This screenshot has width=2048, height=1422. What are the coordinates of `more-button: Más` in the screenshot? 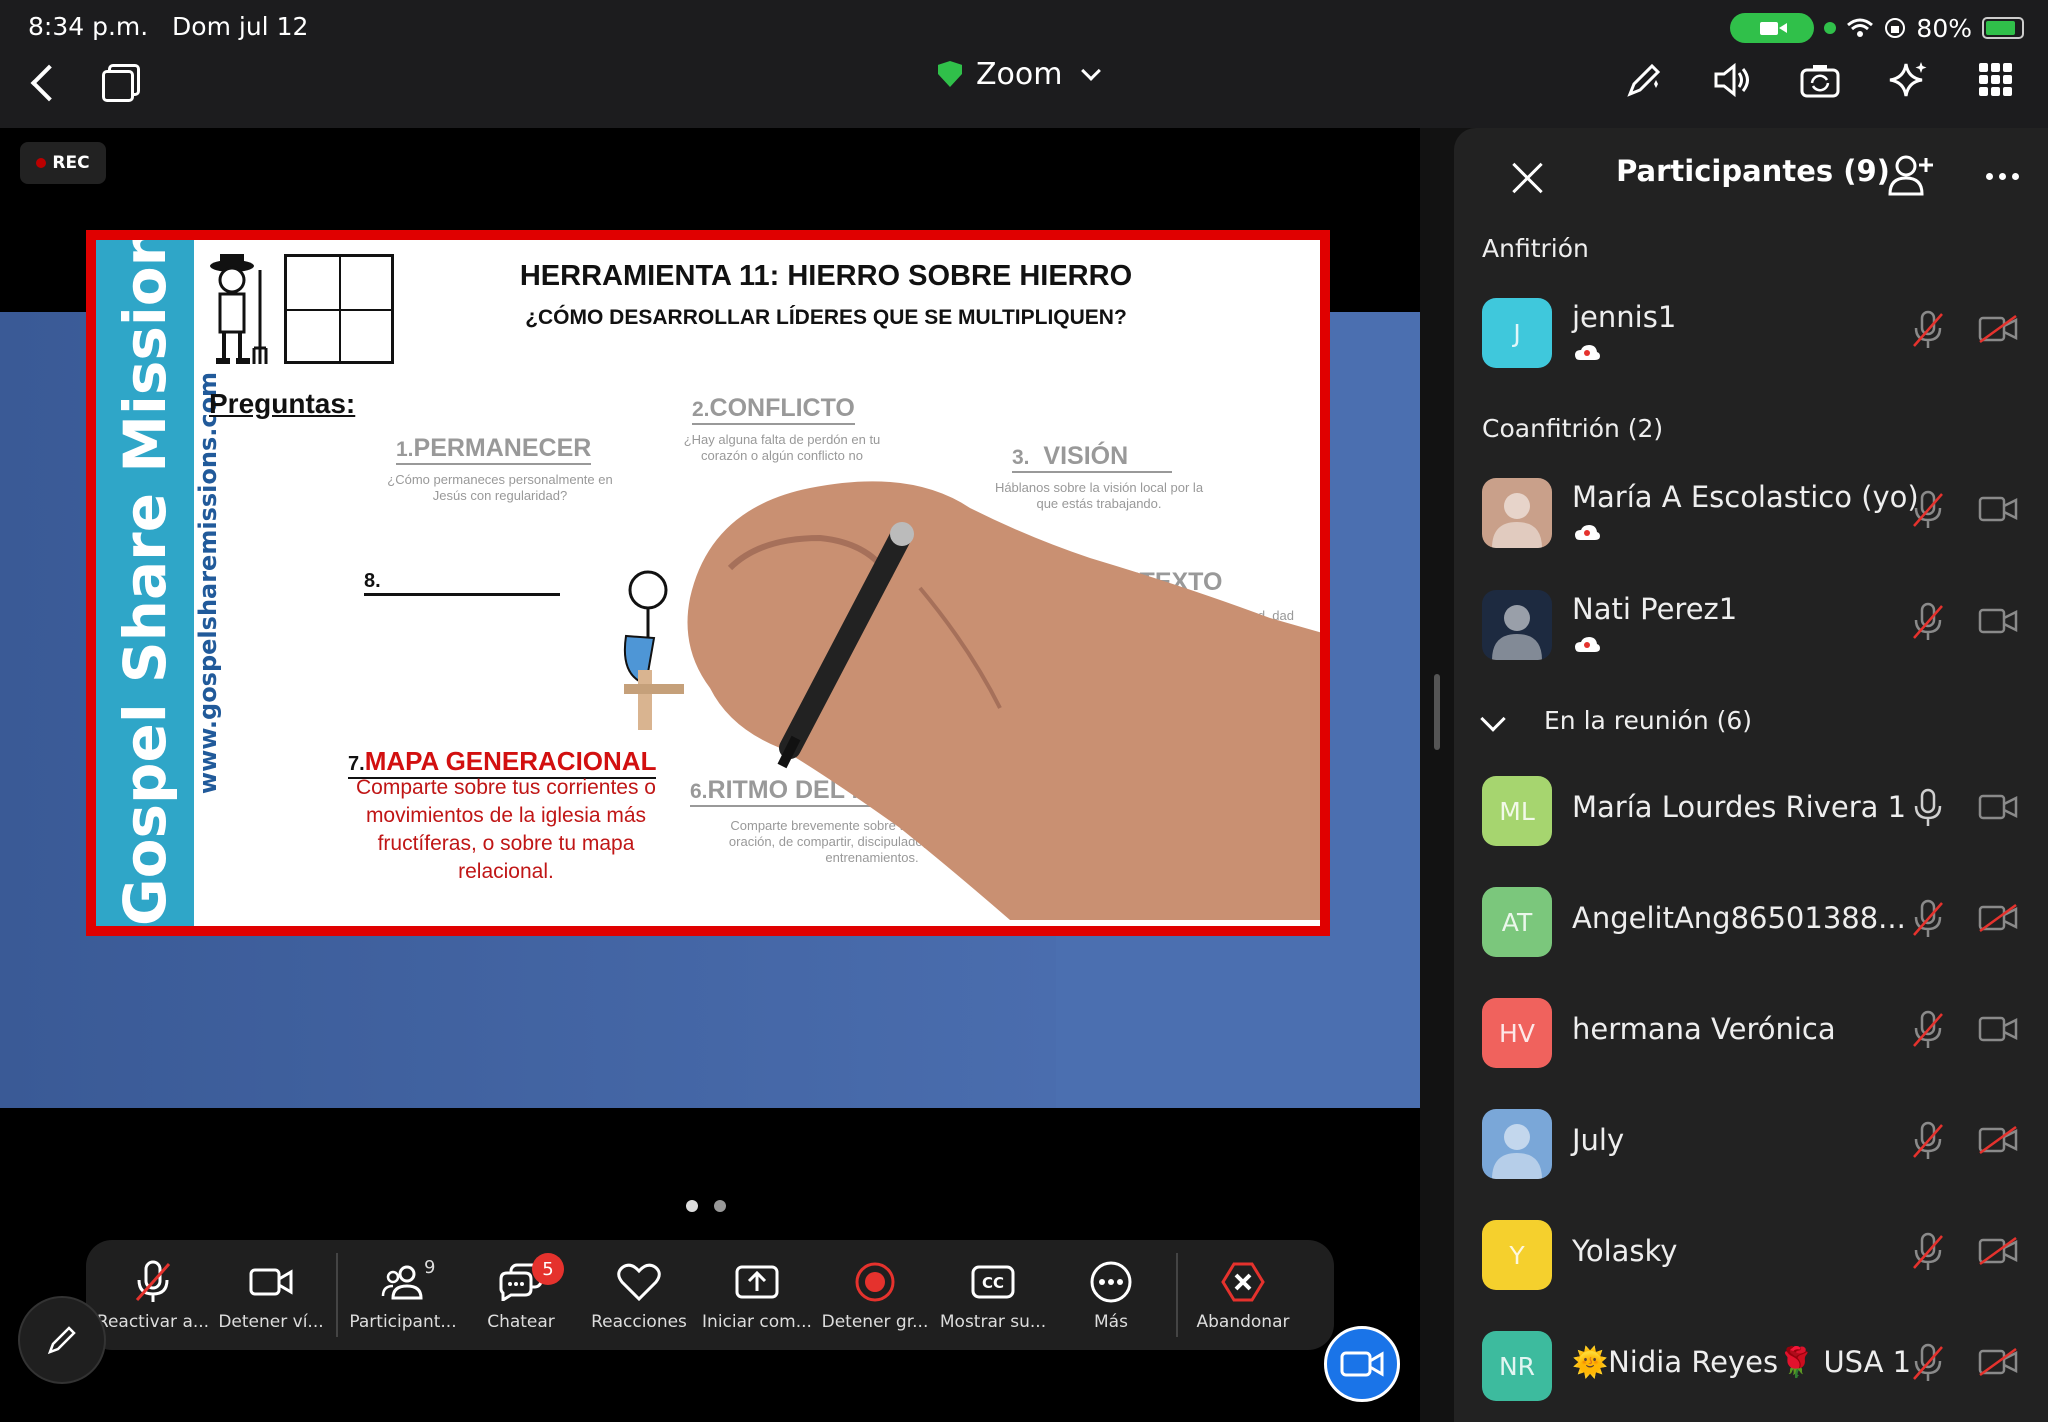 It's located at (1111, 1295).